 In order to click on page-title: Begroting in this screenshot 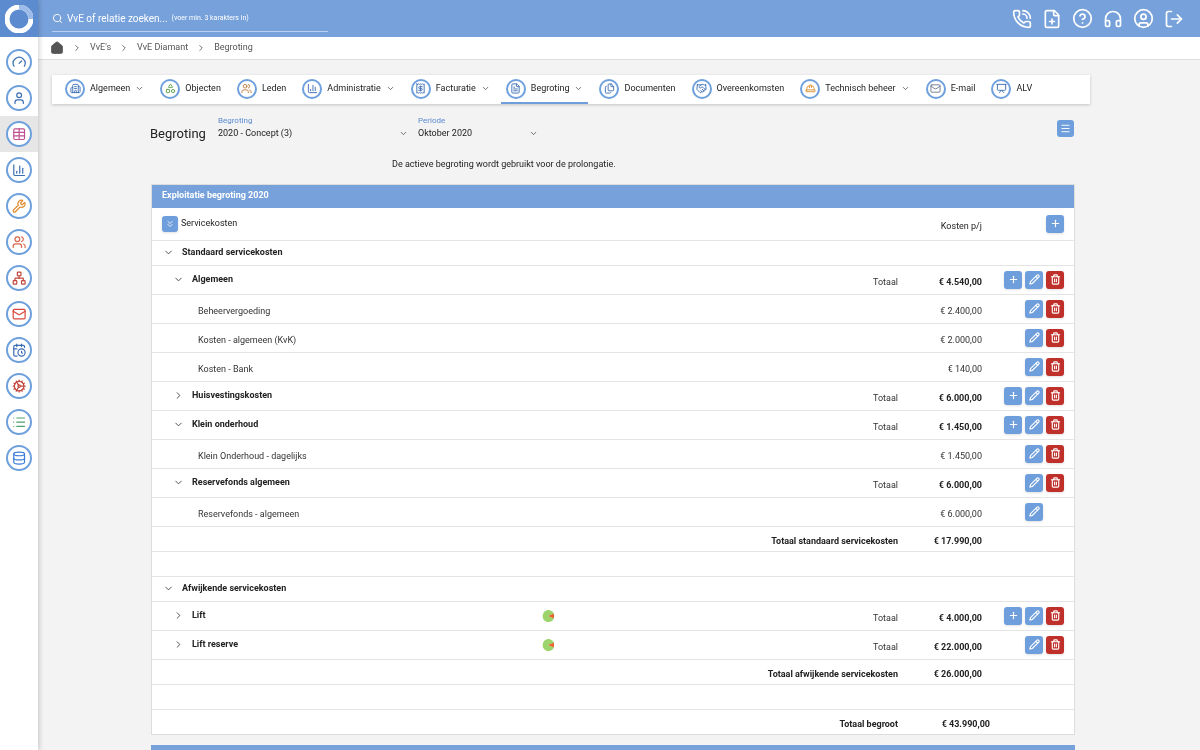, I will do `click(178, 134)`.